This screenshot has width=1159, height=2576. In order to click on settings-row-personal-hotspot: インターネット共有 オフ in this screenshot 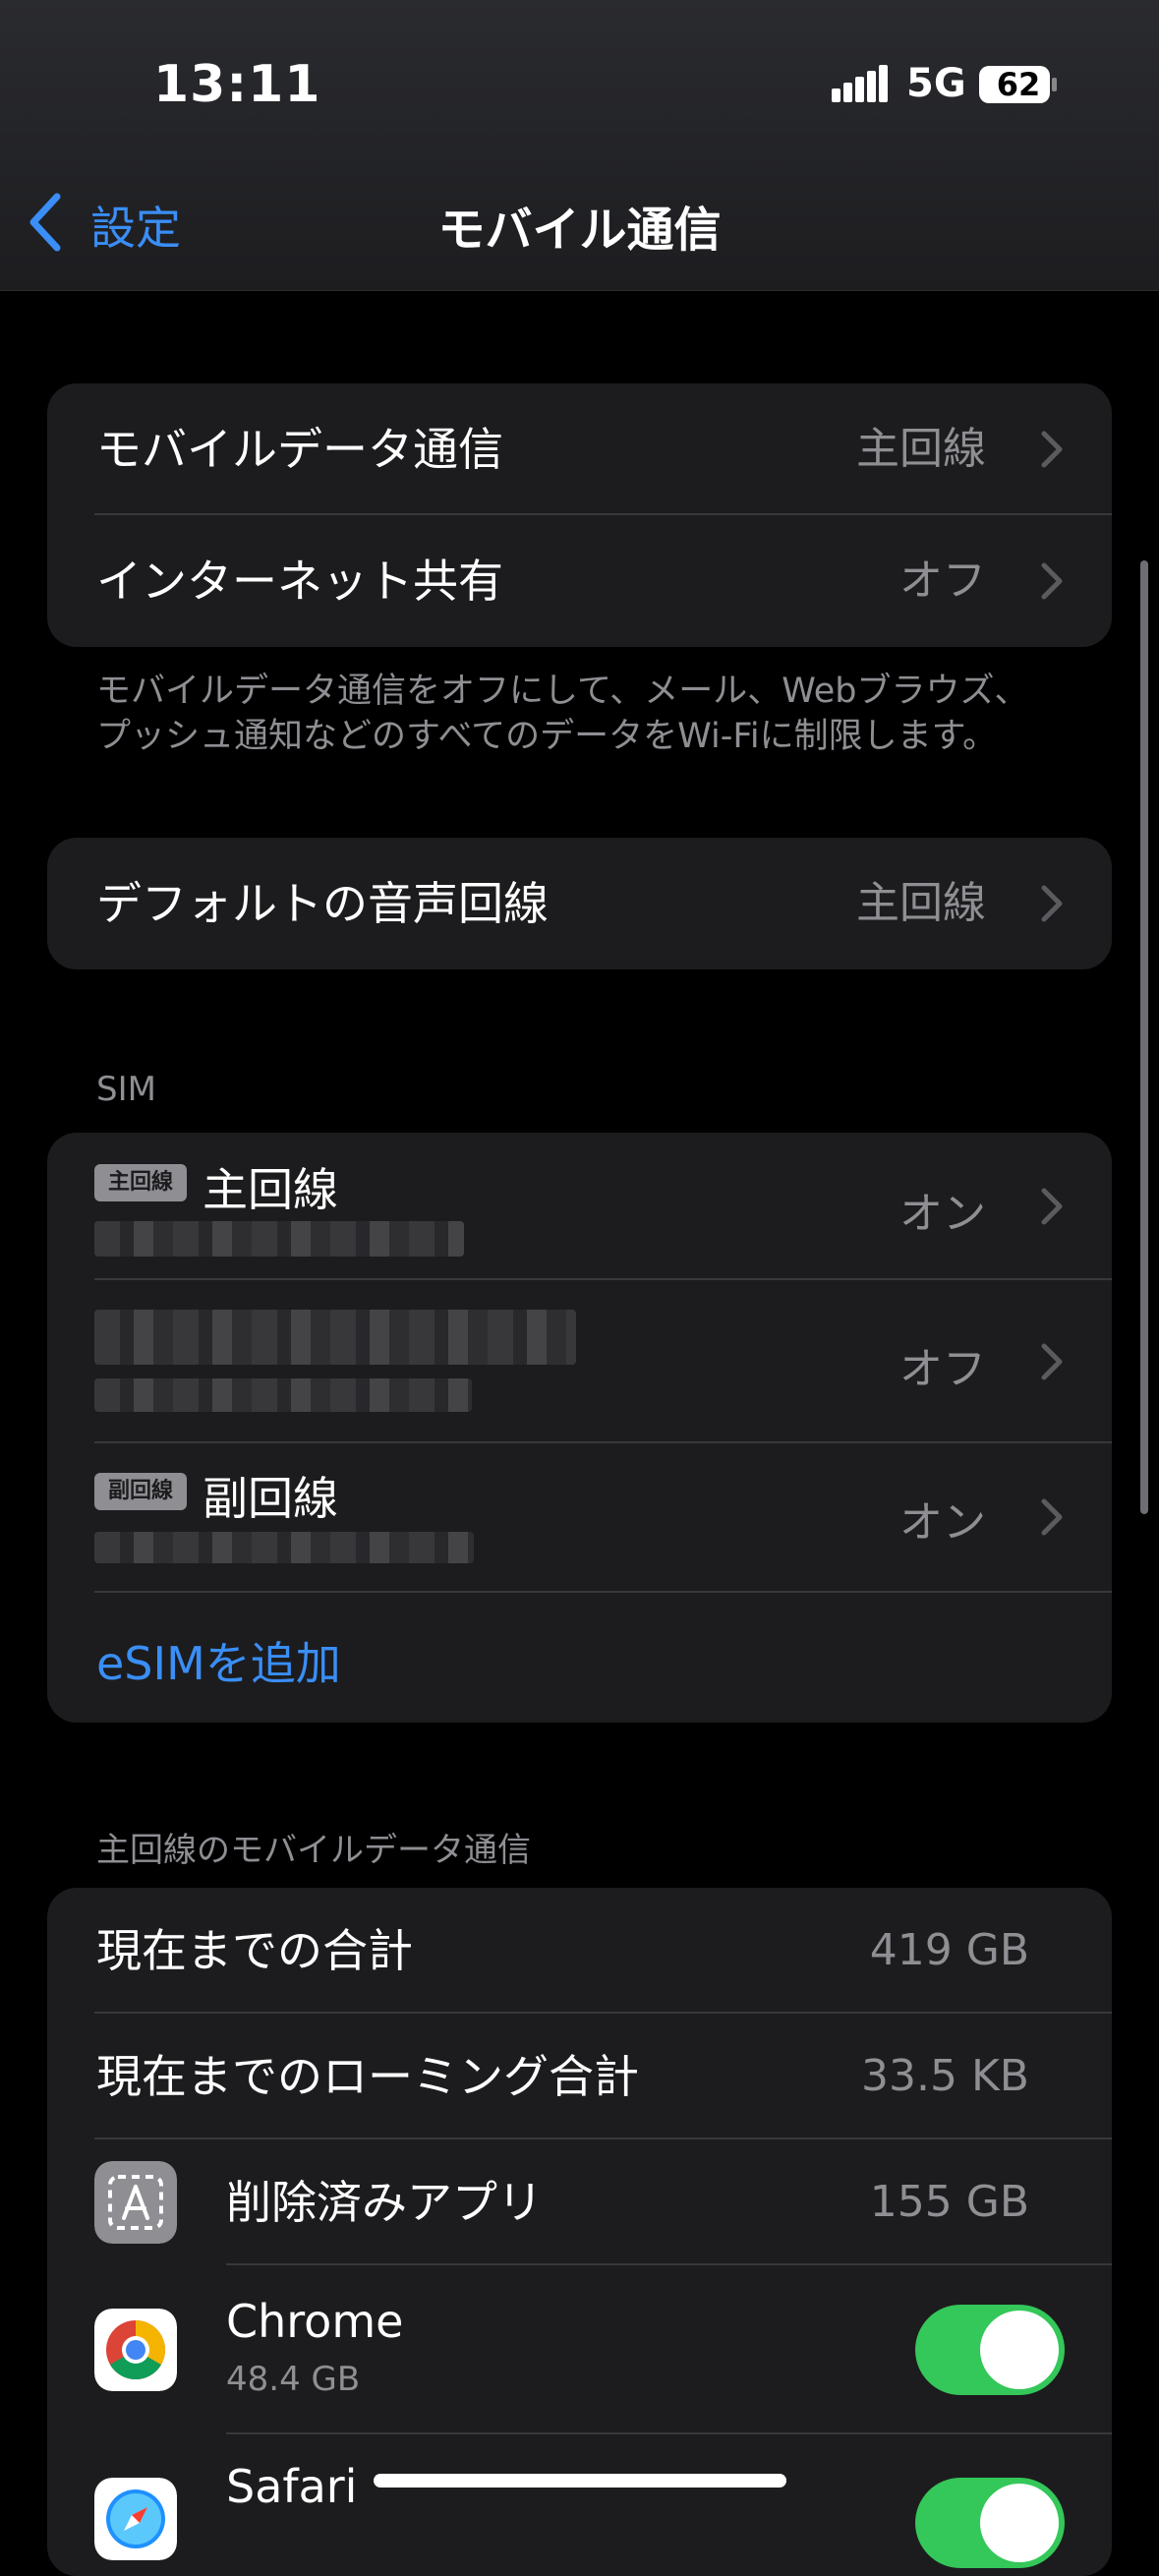, I will do `click(580, 581)`.